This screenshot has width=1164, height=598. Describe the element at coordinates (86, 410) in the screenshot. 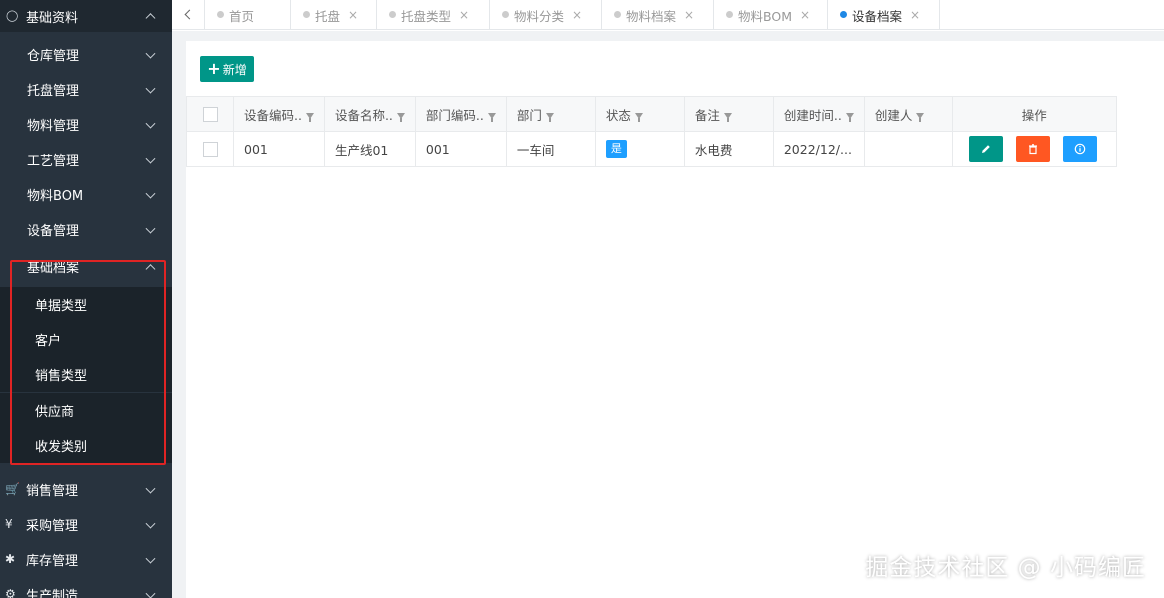

I see `sidebar-subitem-supplier: 供应商` at that location.